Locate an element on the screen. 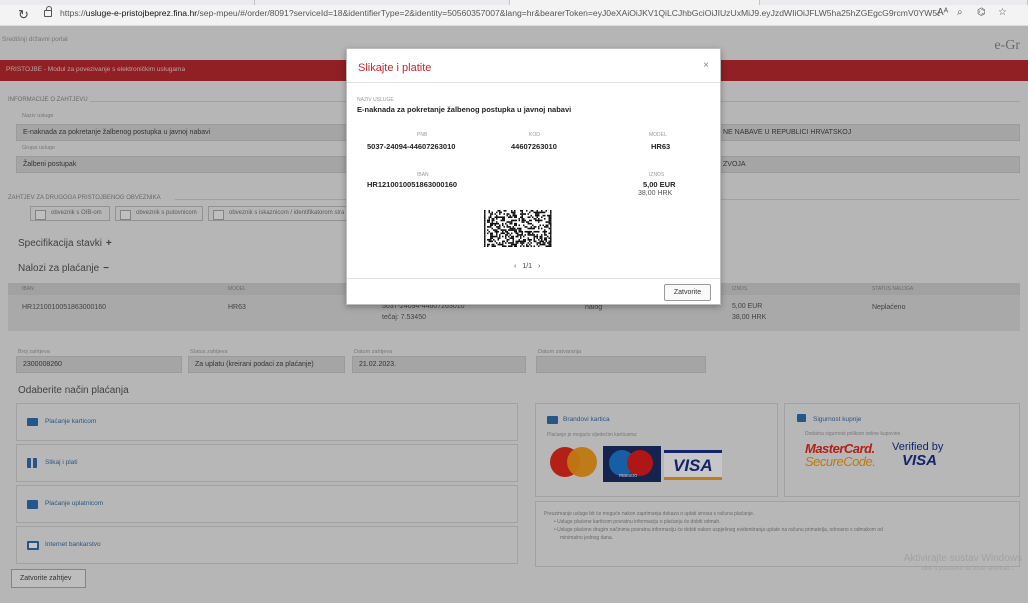 The height and width of the screenshot is (603, 1028). model-label: MODEL is located at coordinates (658, 135).